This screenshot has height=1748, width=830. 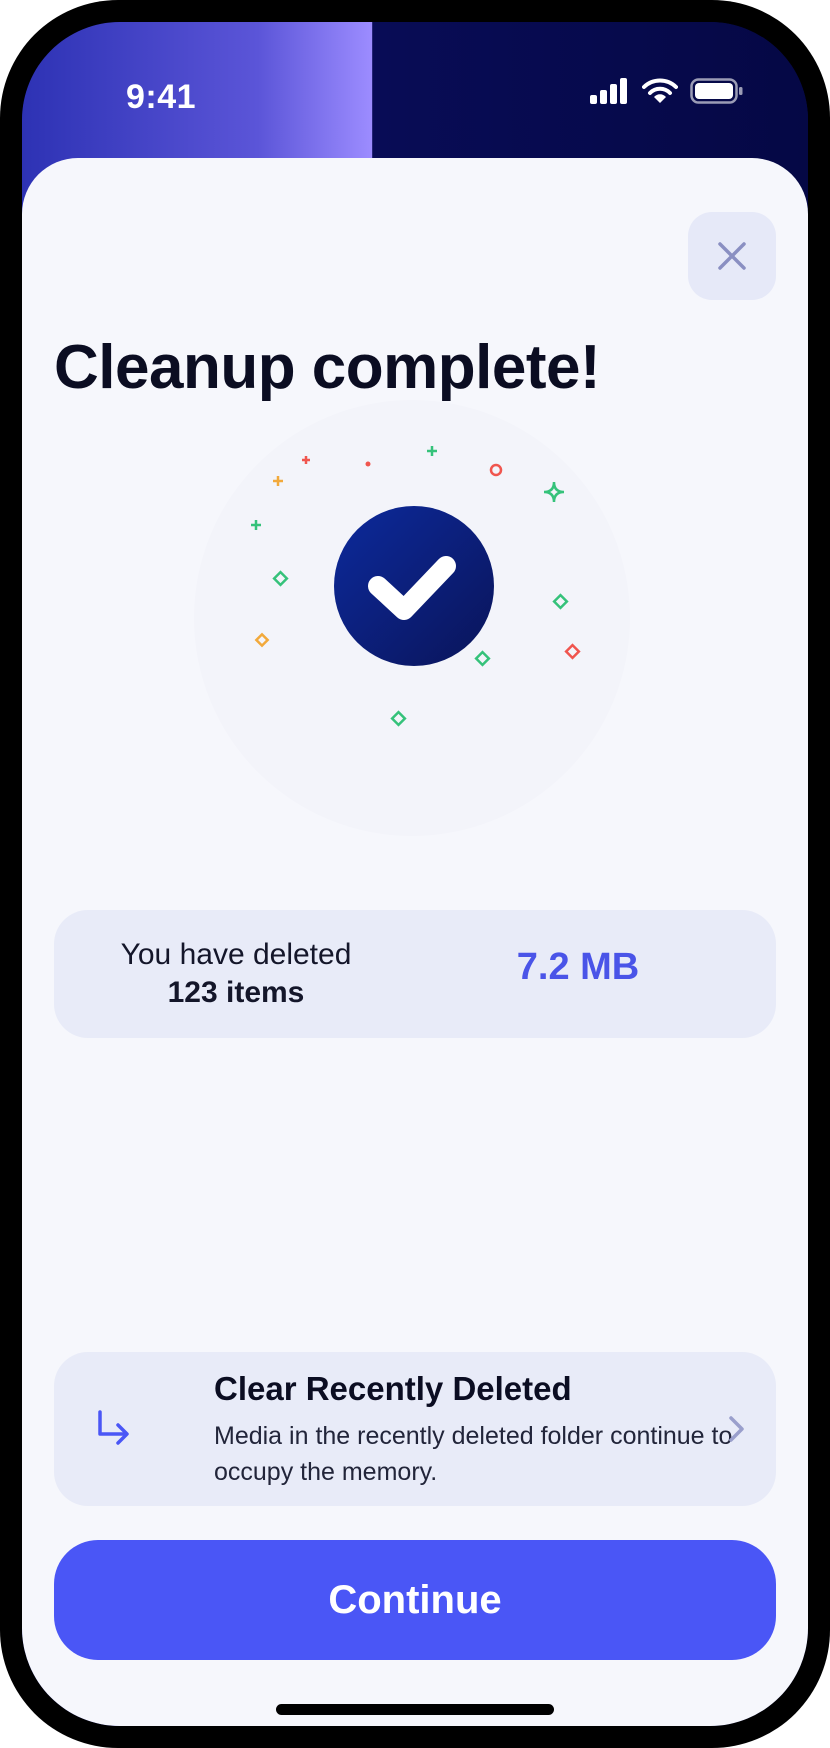 What do you see at coordinates (236, 992) in the screenshot?
I see `deleted-count: 123 items` at bounding box center [236, 992].